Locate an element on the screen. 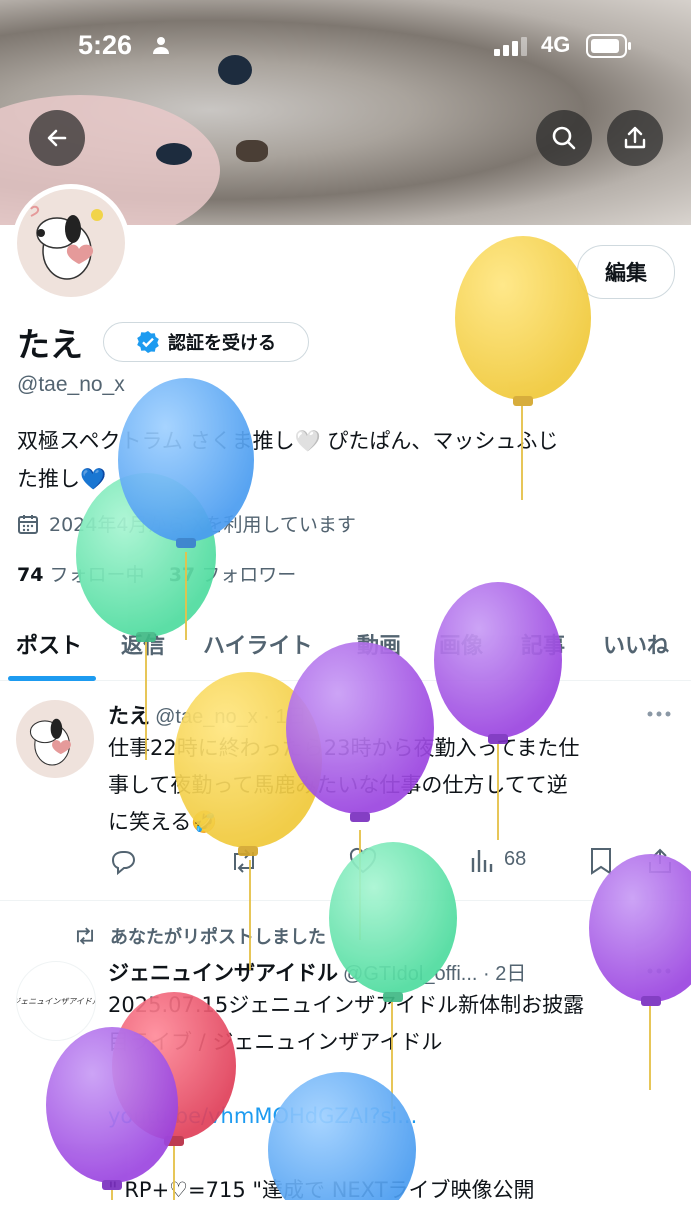 This screenshot has height=1209, width=691. repost-indicator: あなたがリポストしました is located at coordinates (199, 936).